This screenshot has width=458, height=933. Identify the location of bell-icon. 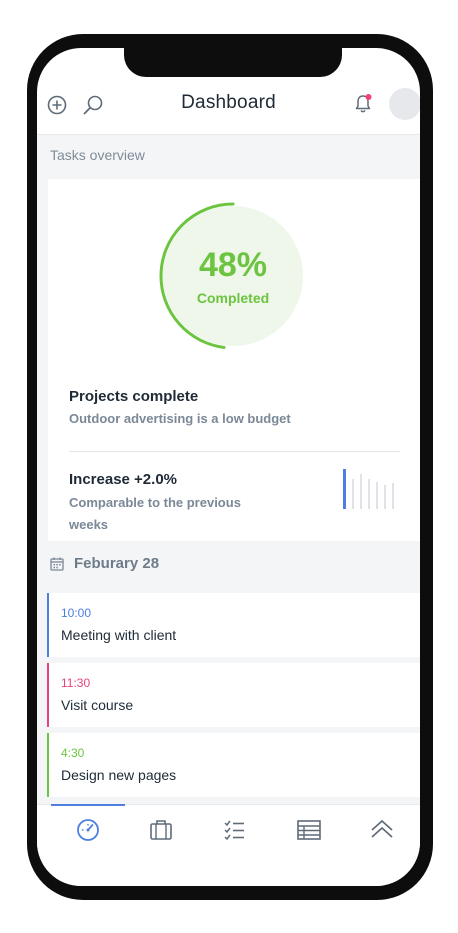
(363, 104).